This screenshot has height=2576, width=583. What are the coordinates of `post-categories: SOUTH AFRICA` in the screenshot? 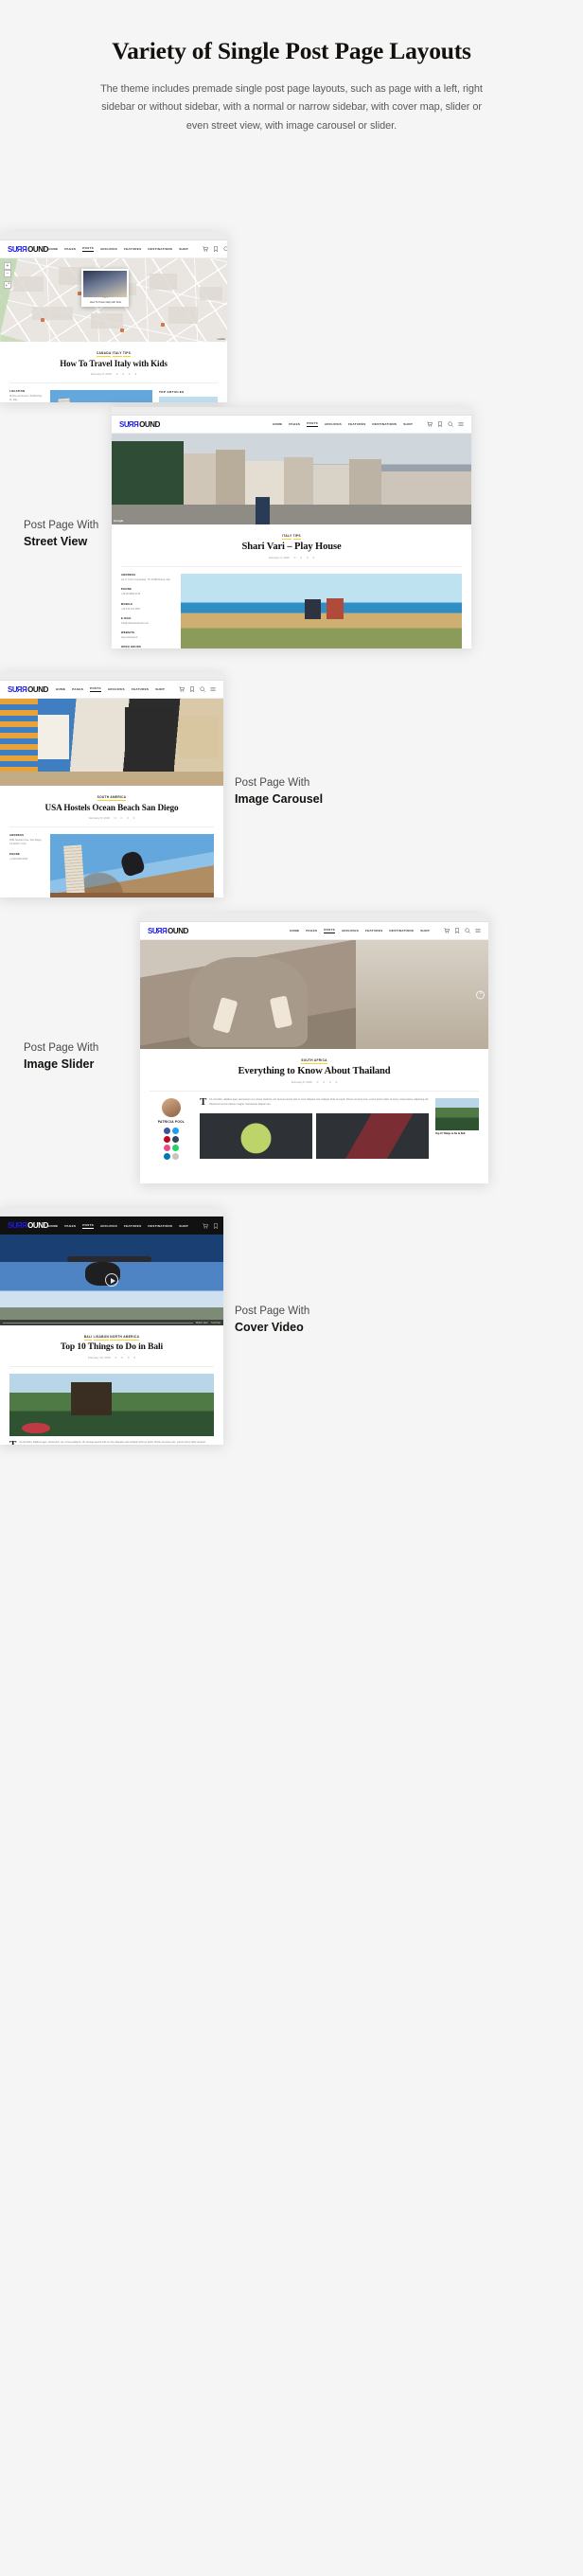 It's located at (314, 1061).